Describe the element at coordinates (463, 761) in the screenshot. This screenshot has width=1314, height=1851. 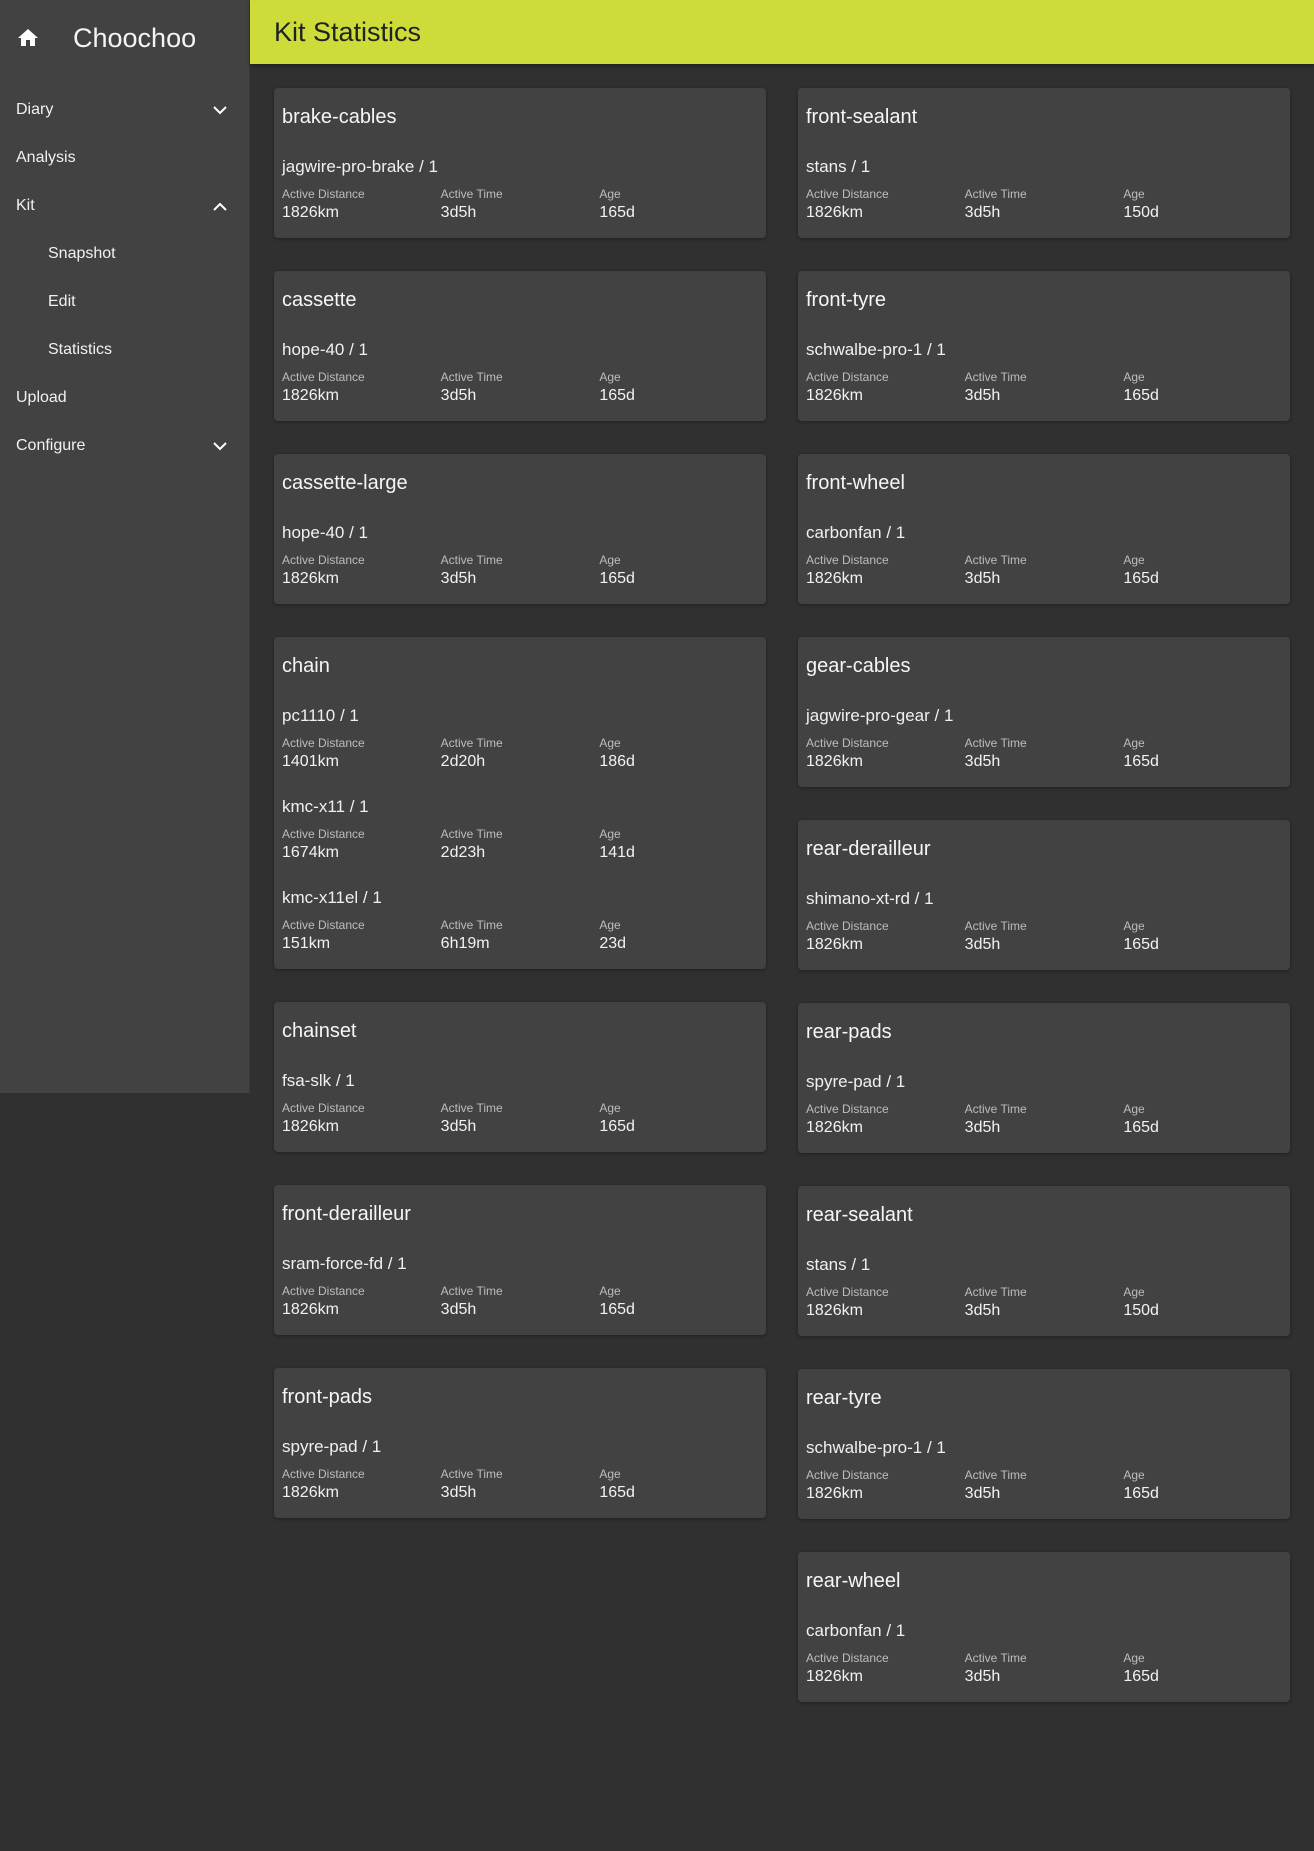
I see `active-time-value: 2d20h` at that location.